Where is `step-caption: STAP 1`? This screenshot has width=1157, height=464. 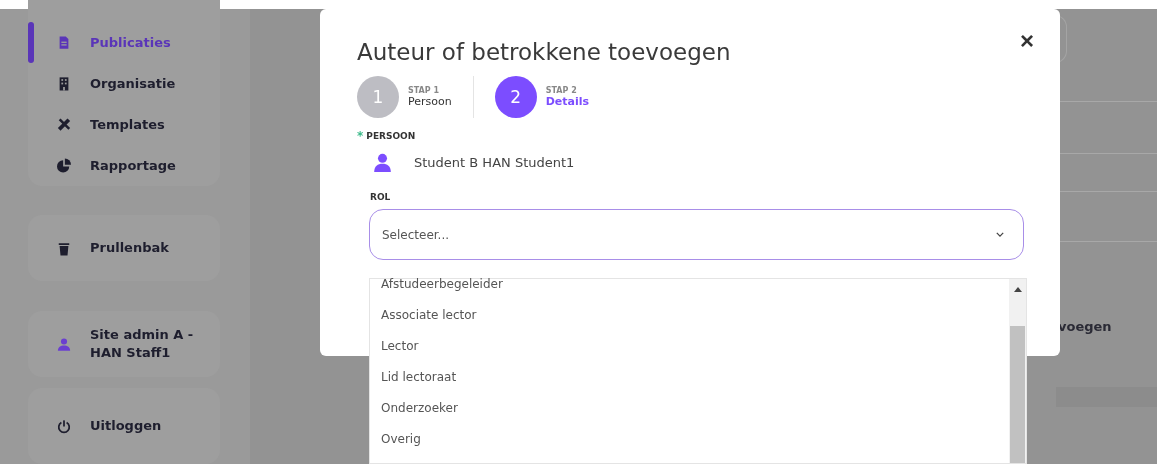 step-caption: STAP 1 is located at coordinates (424, 90).